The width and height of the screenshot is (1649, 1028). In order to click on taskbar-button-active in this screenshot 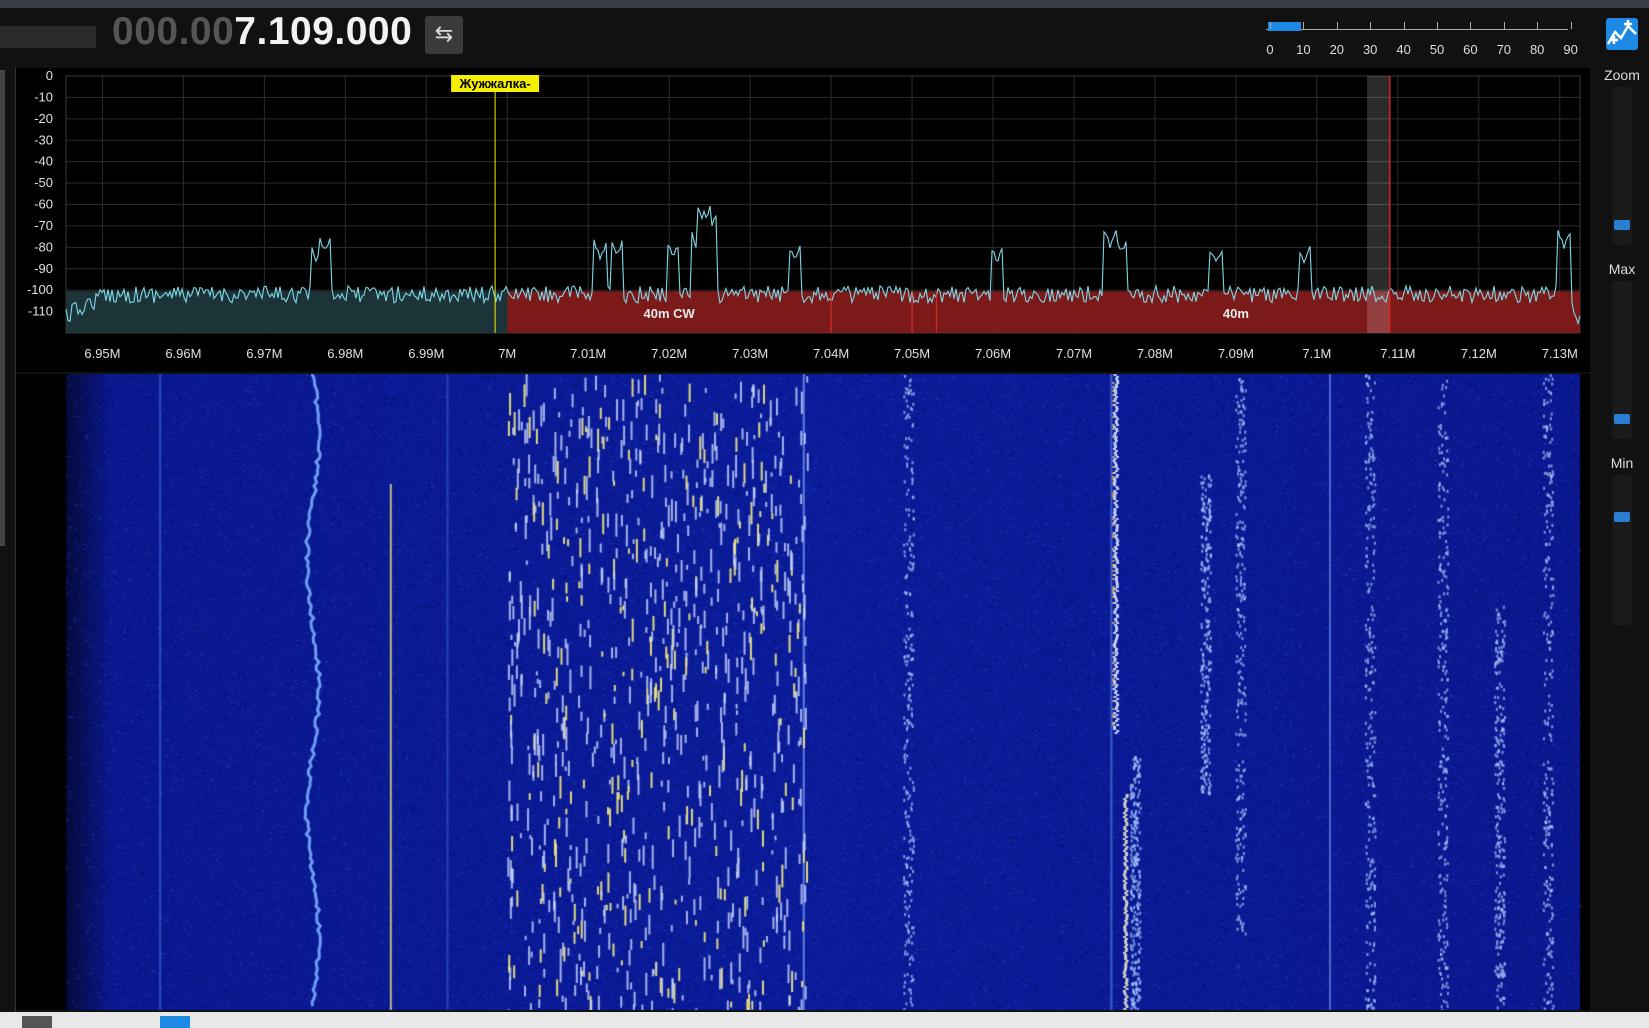, I will do `click(175, 1022)`.